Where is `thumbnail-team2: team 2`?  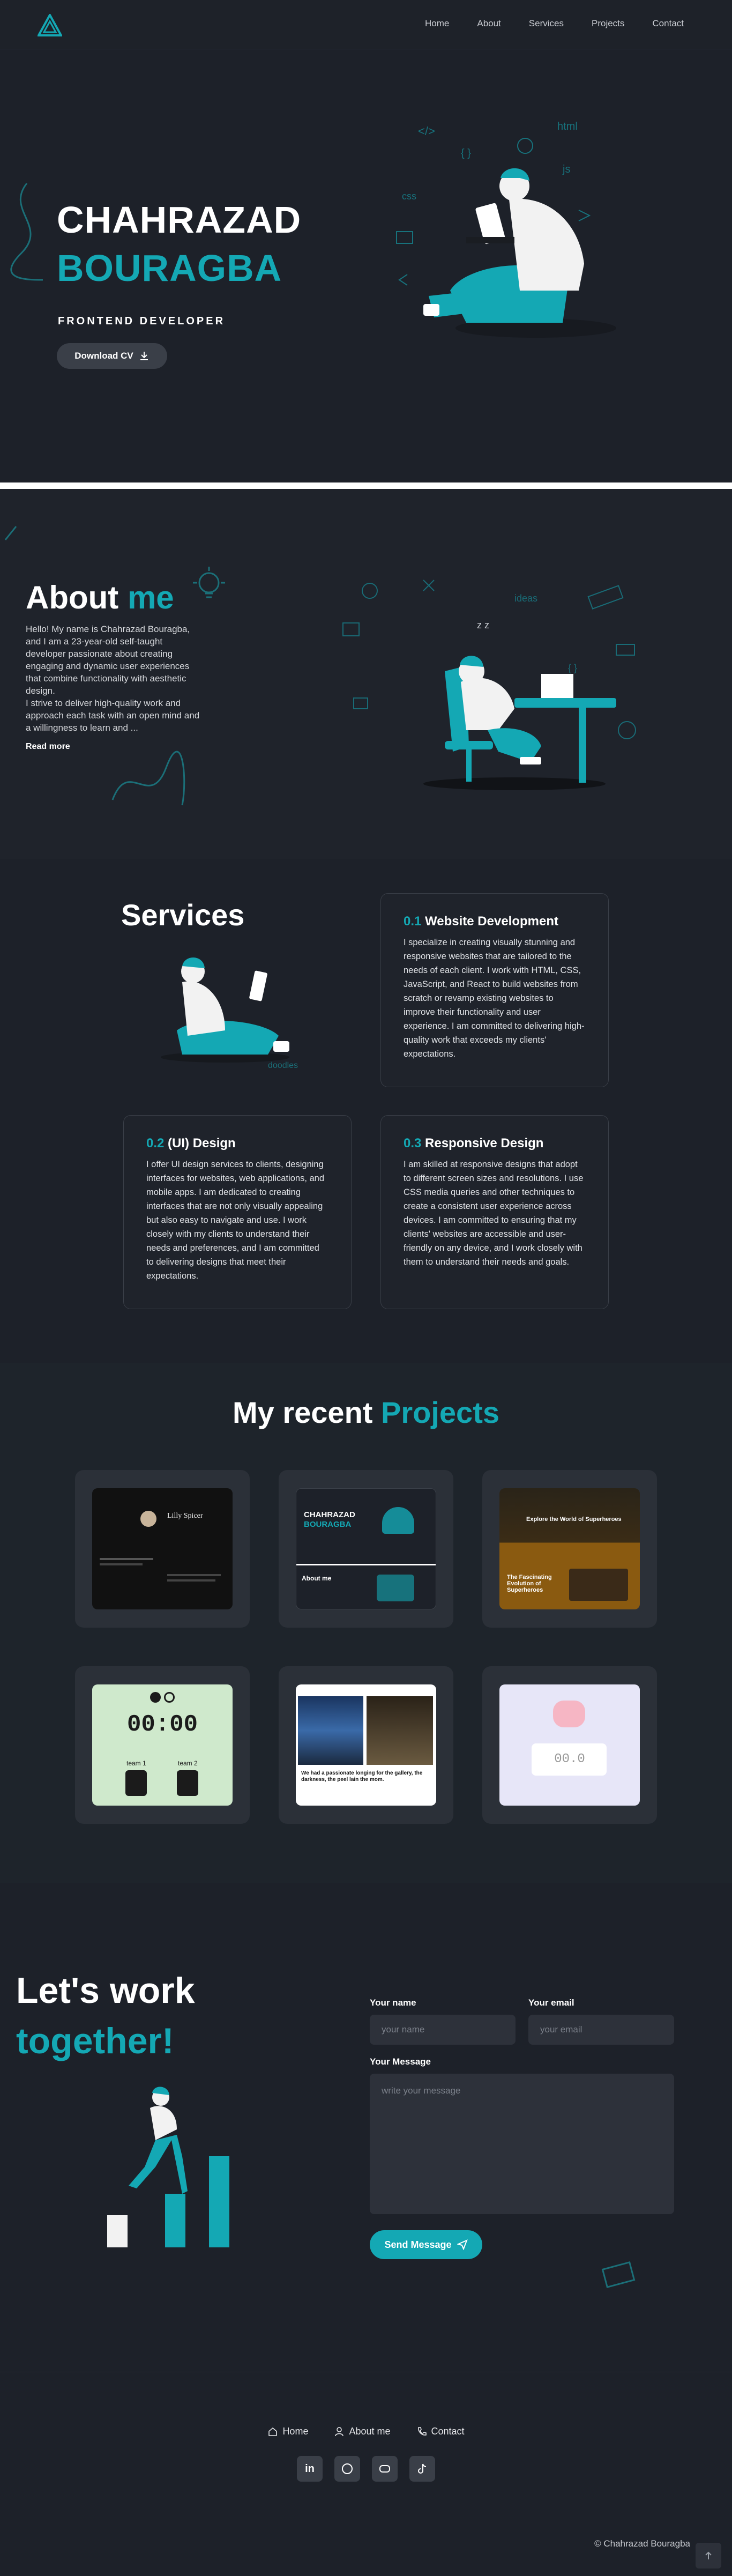
thumbnail-team2: team 2 is located at coordinates (188, 1764).